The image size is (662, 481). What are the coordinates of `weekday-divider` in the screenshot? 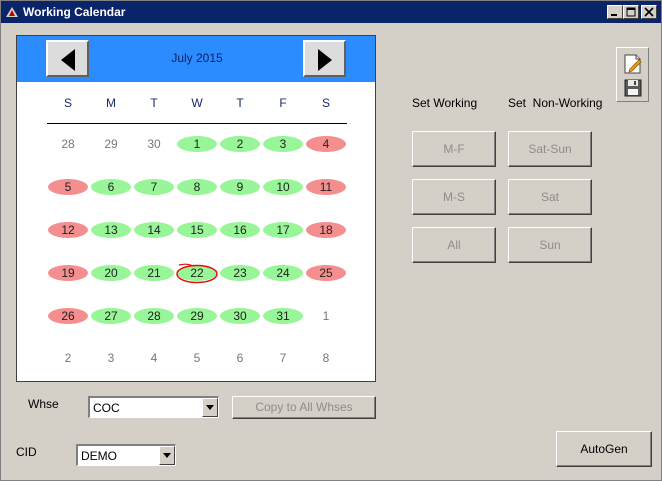 It's located at (197, 123).